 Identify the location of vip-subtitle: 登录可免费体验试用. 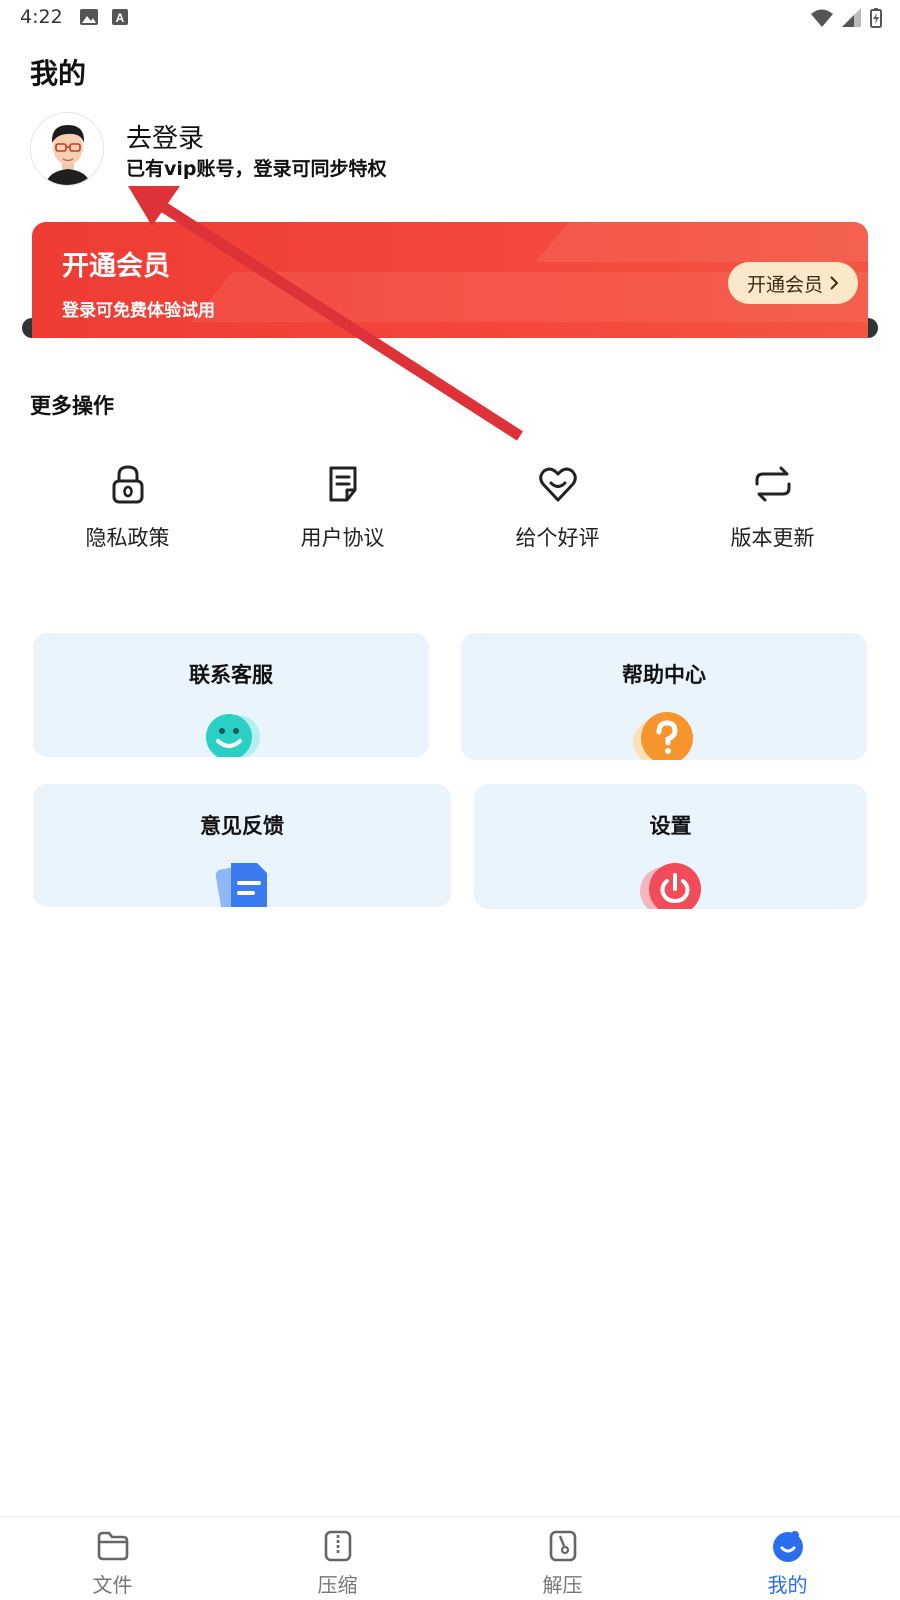
(138, 311).